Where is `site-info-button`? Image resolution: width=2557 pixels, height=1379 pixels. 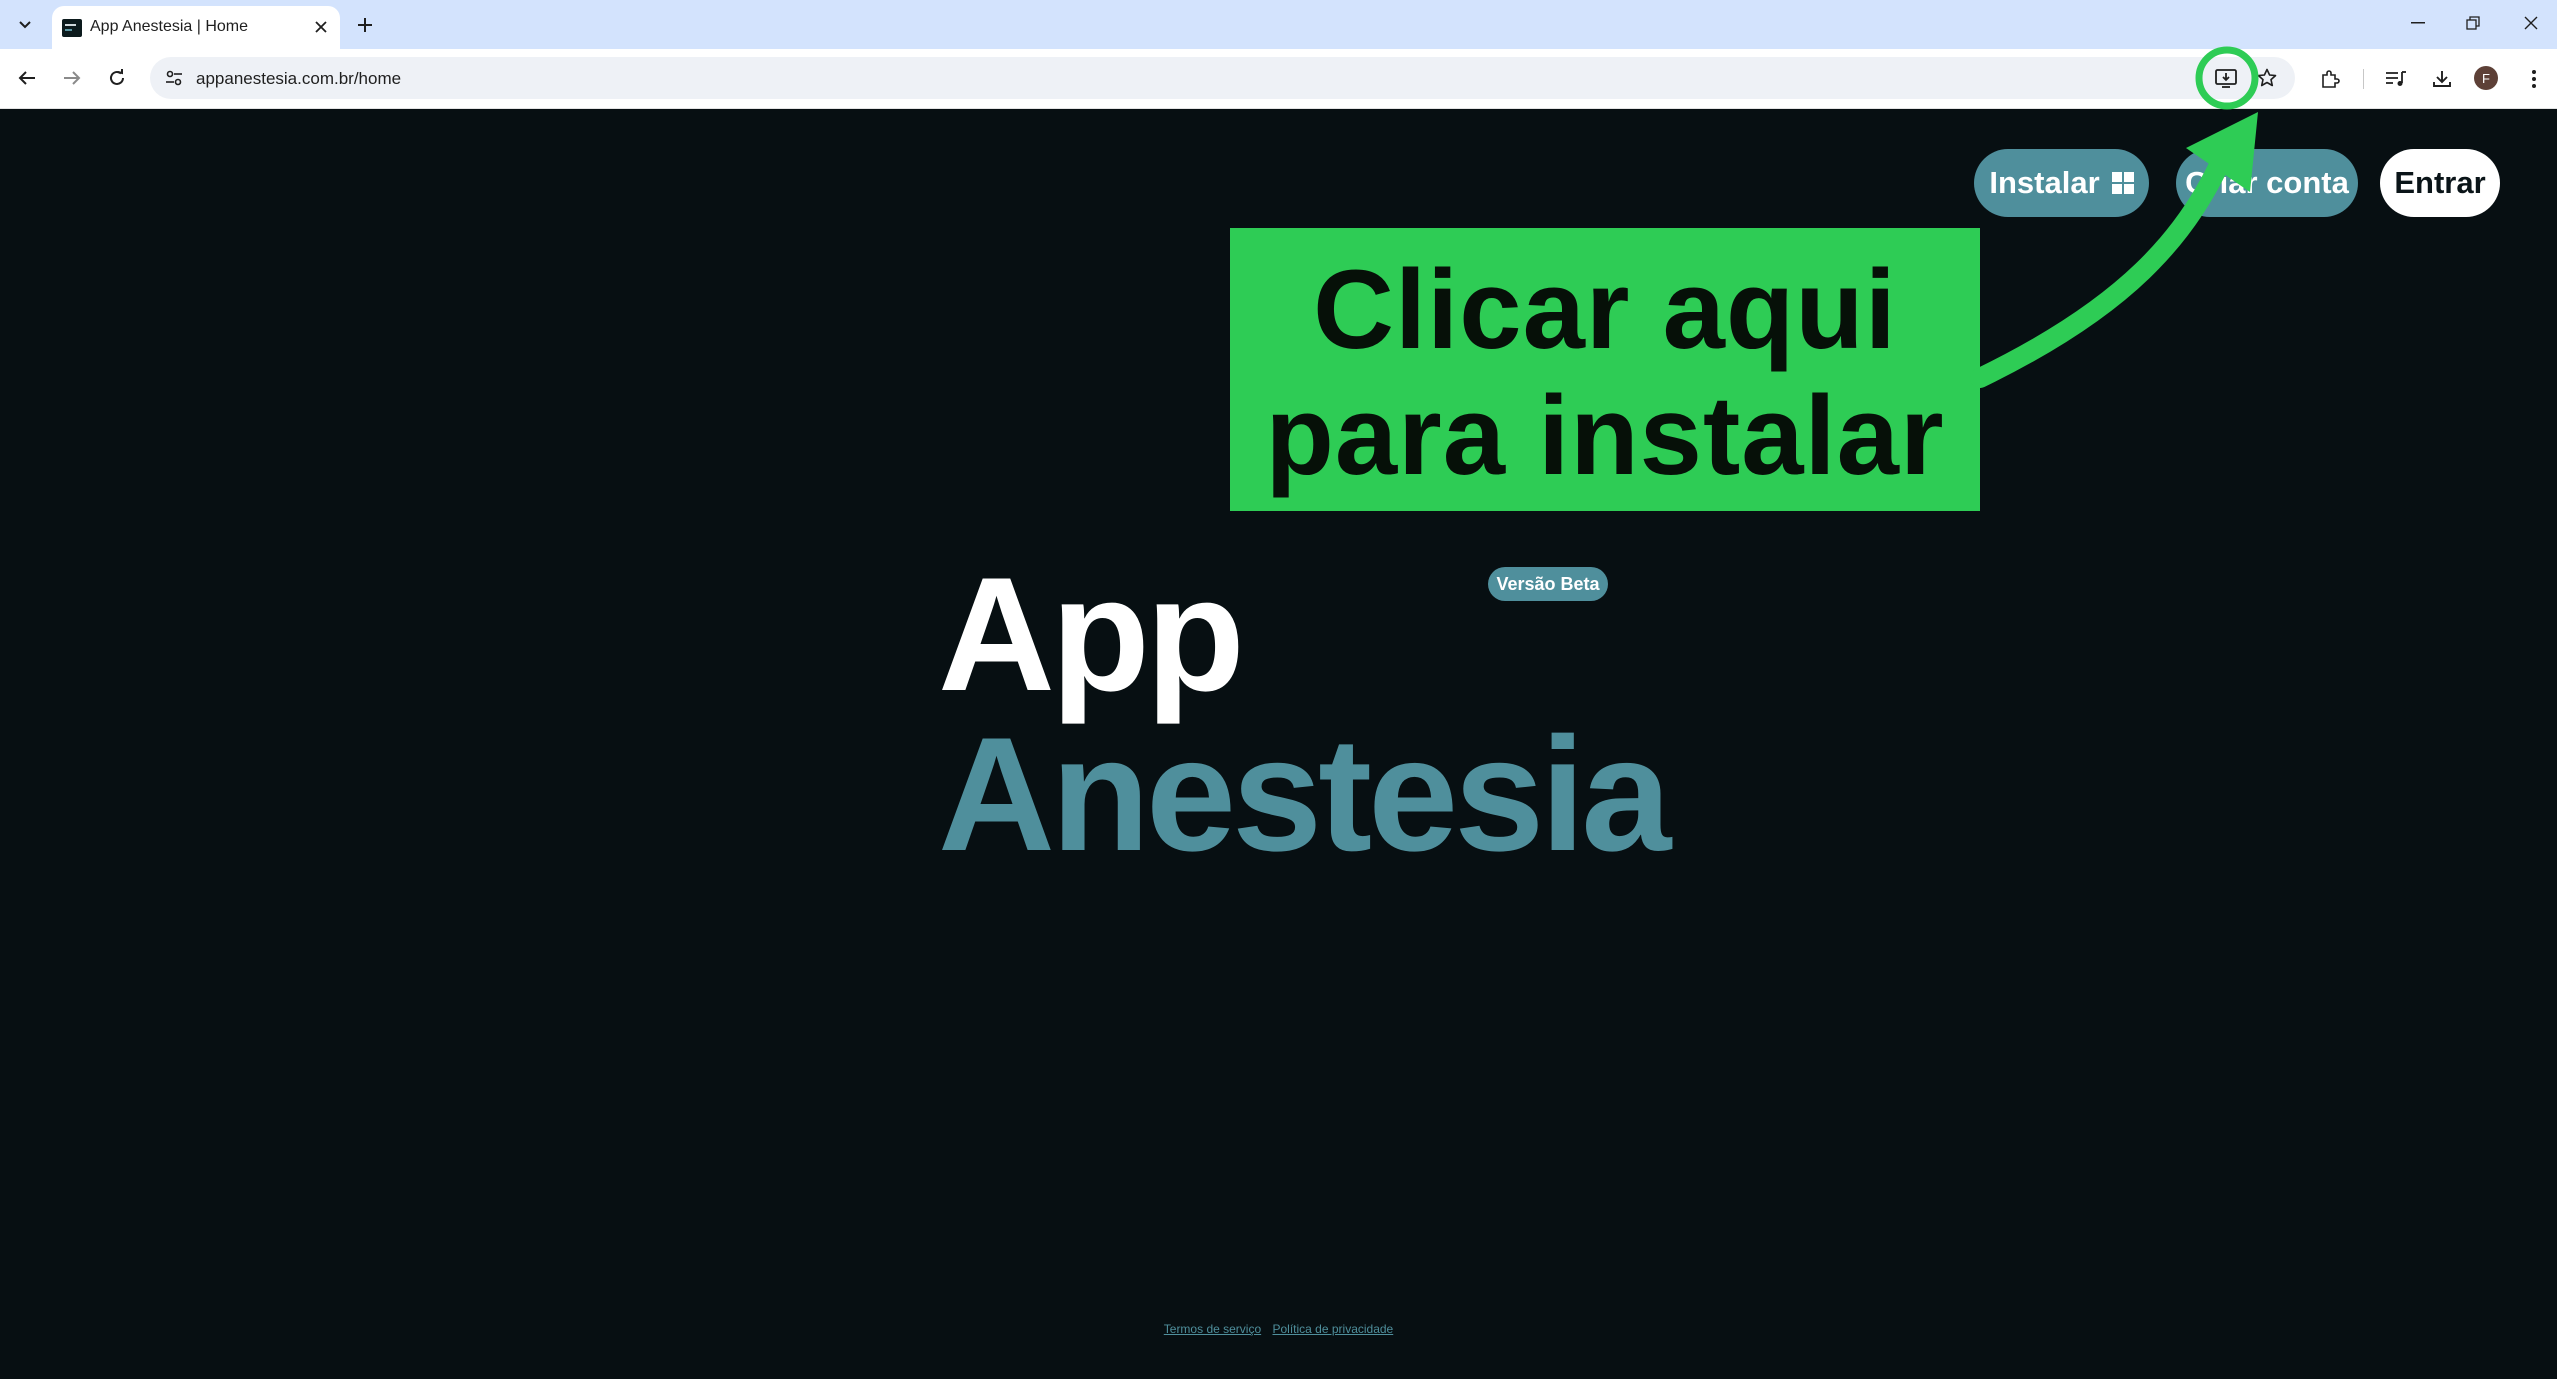 site-info-button is located at coordinates (174, 78).